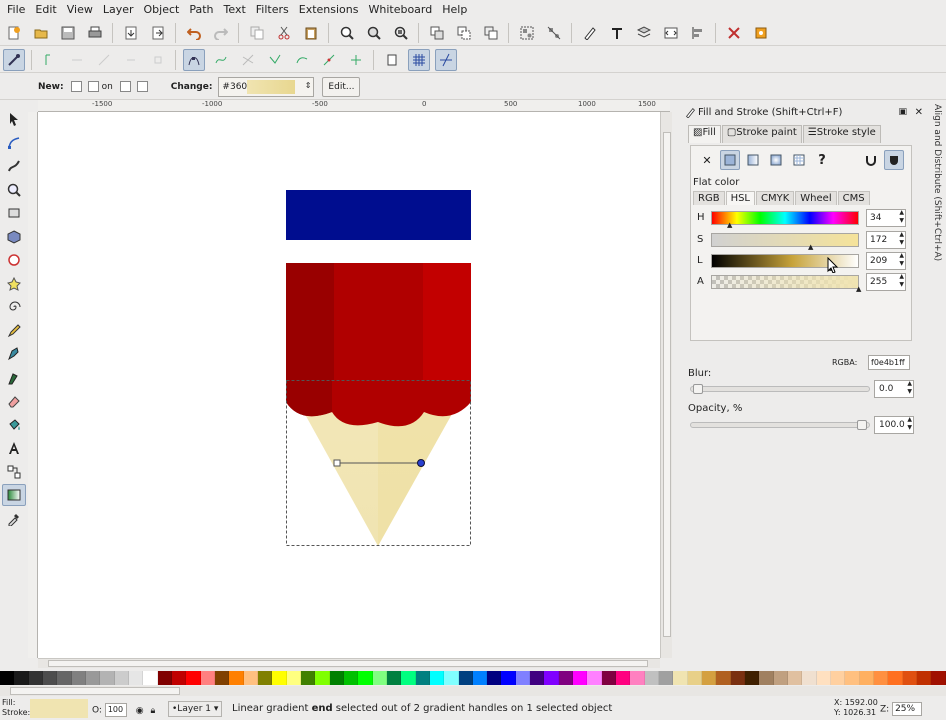 Image resolution: width=946 pixels, height=720 pixels. I want to click on cut-button, so click(284, 33).